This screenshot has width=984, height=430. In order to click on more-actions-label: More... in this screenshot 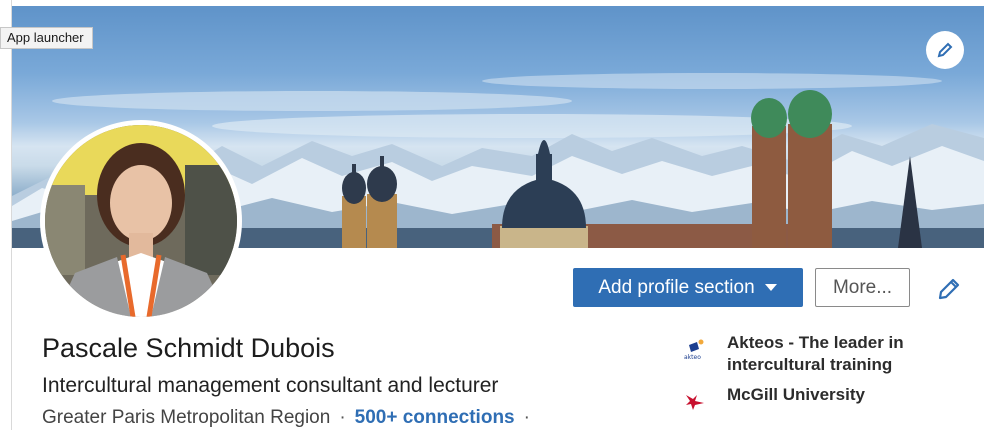, I will do `click(862, 287)`.